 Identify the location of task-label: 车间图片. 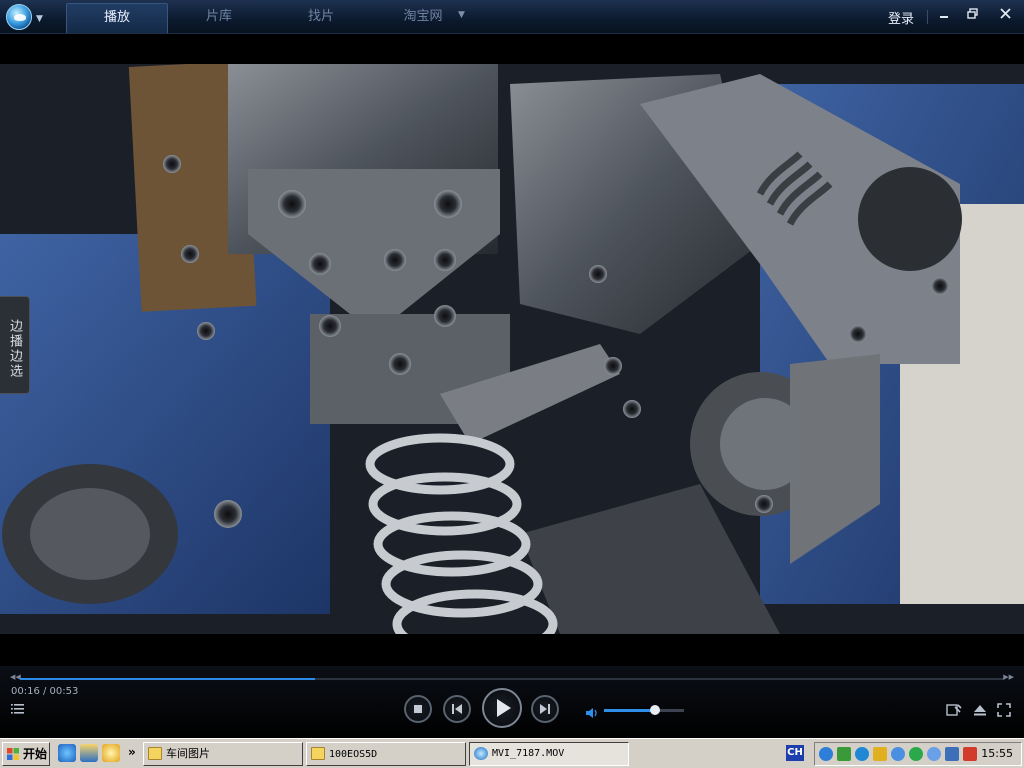
(188, 753).